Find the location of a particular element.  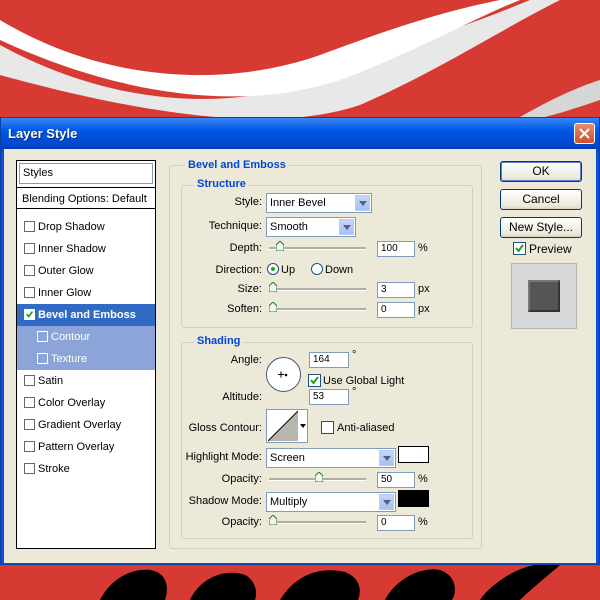

styles-item-satin: Satin is located at coordinates (86, 381).